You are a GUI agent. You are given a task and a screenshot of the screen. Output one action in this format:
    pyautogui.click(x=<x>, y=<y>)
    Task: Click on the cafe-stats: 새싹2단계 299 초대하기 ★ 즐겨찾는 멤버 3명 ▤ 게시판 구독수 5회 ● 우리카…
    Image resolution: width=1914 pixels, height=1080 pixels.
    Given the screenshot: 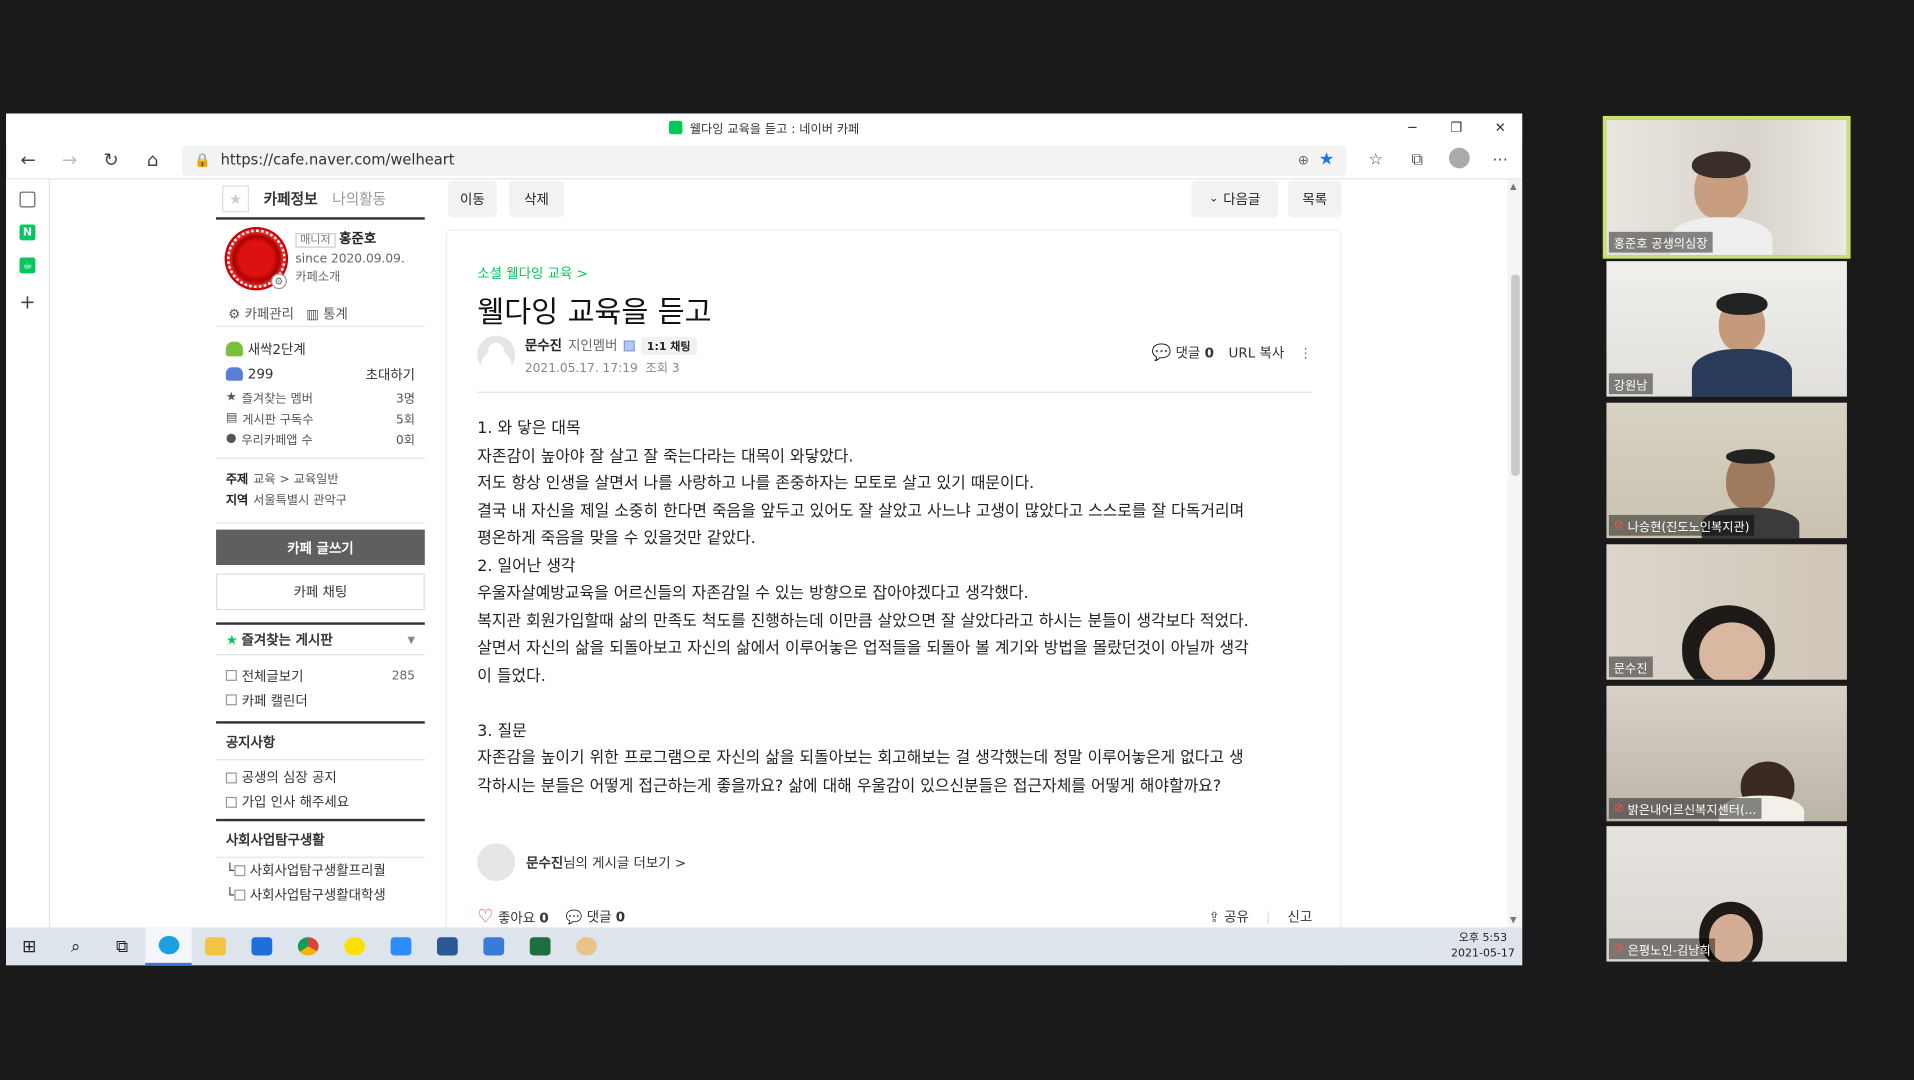 What is the action you would take?
    pyautogui.click(x=320, y=393)
    